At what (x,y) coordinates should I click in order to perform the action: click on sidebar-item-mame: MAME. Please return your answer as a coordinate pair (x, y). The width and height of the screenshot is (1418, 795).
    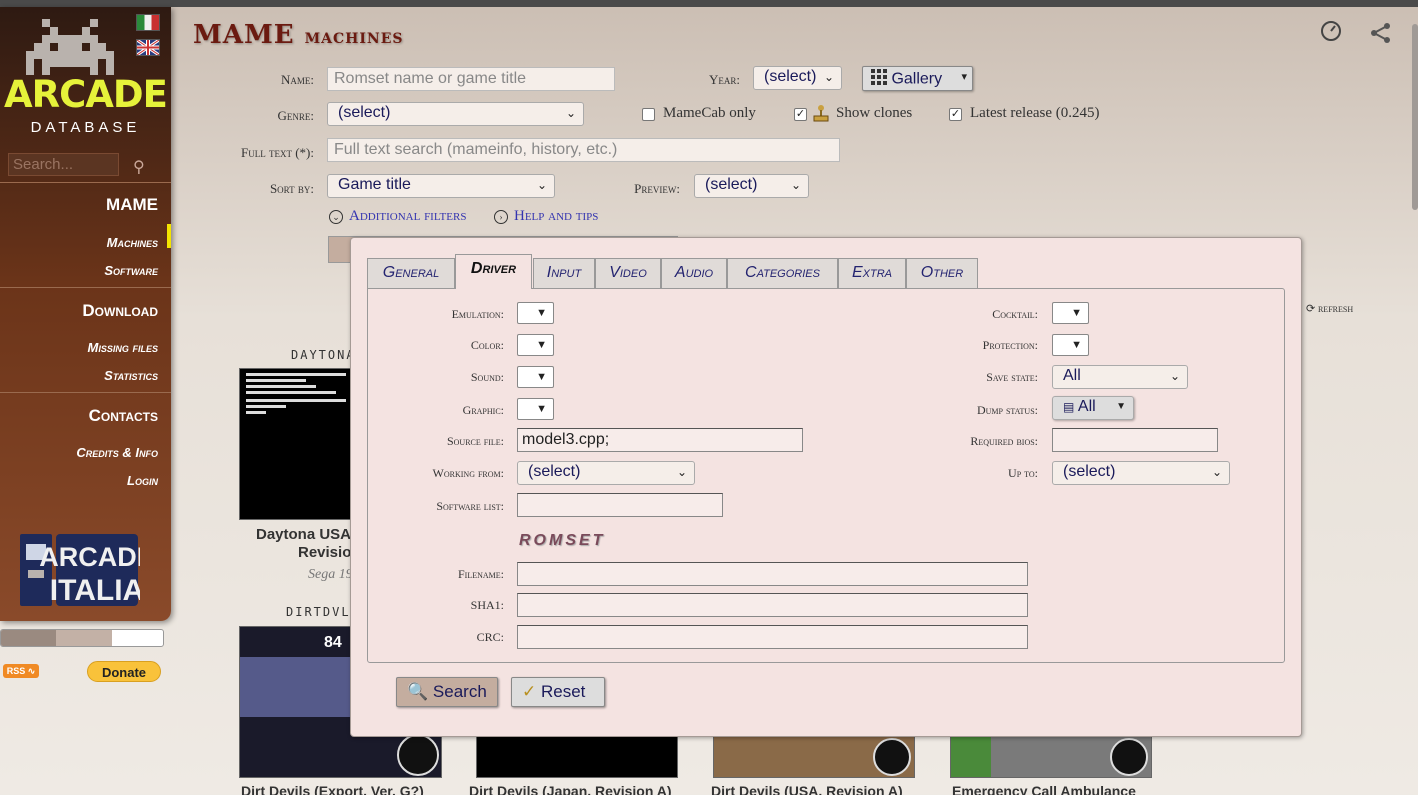
    Looking at the image, I should click on (132, 205).